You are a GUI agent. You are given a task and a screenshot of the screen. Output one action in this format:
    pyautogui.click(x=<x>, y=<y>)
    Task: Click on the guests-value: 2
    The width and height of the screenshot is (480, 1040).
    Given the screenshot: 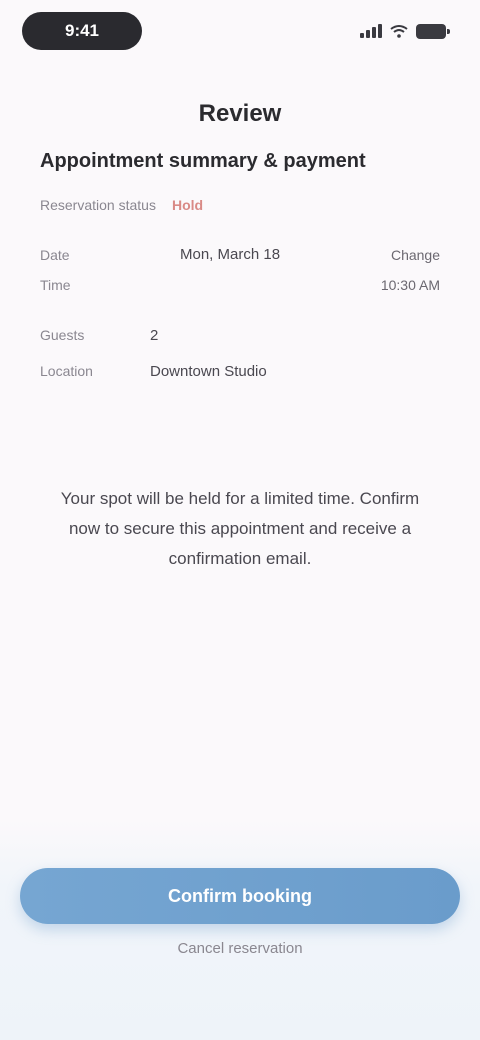 What is the action you would take?
    pyautogui.click(x=154, y=335)
    